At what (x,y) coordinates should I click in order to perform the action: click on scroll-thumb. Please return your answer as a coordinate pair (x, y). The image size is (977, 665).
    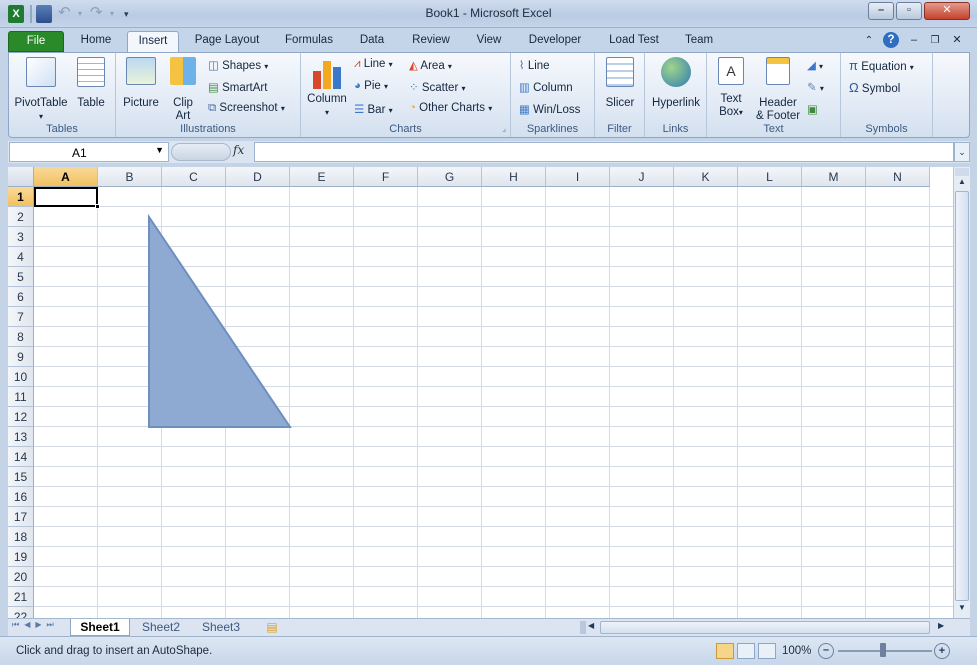
    Looking at the image, I should click on (962, 396).